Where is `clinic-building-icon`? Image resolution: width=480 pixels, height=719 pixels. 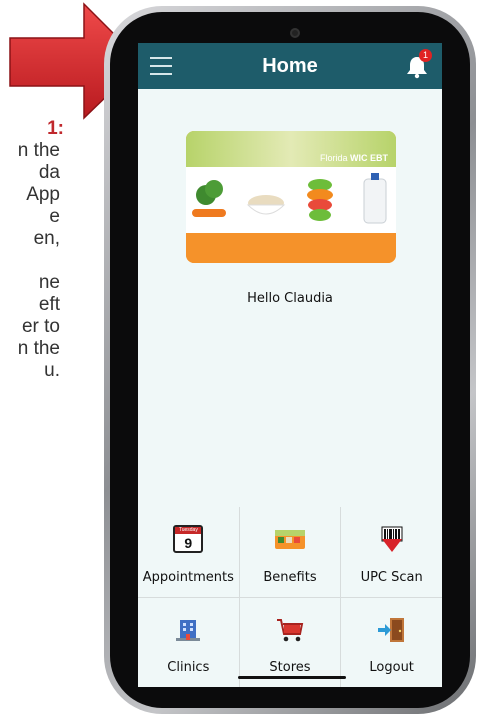
clinic-building-icon is located at coordinates (188, 630).